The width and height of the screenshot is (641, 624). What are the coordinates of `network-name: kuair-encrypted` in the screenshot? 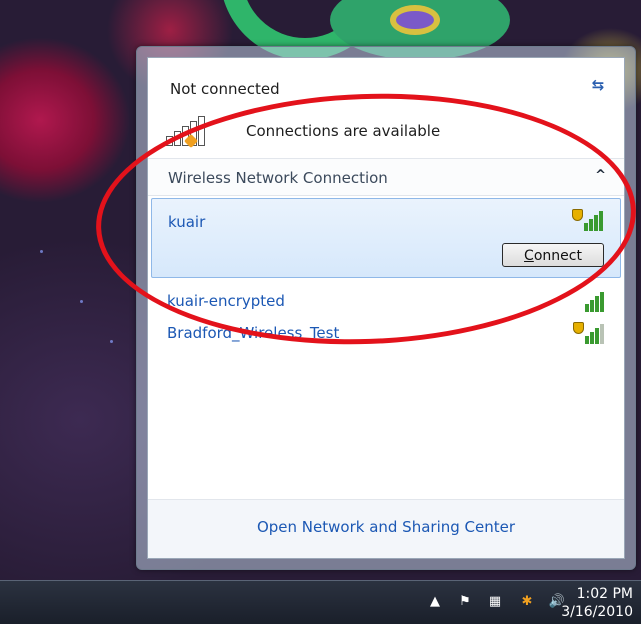 It's located at (226, 301).